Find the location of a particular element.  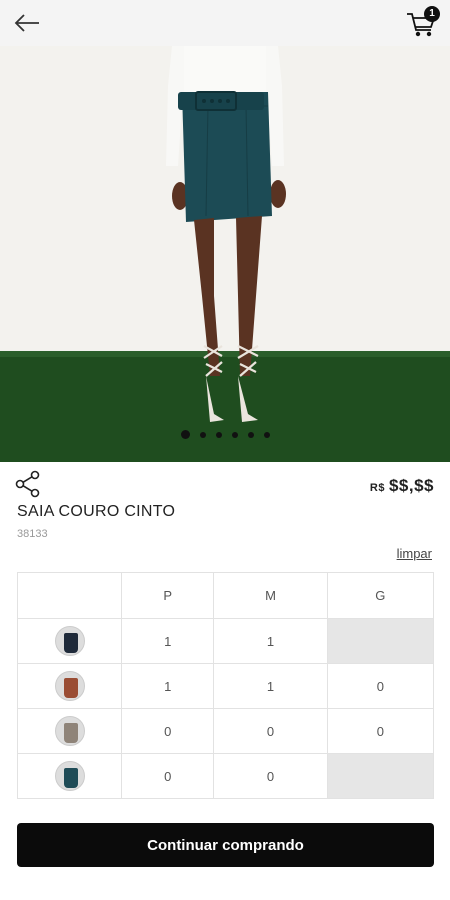

product-price: R$ $$,$$ is located at coordinates (402, 486).